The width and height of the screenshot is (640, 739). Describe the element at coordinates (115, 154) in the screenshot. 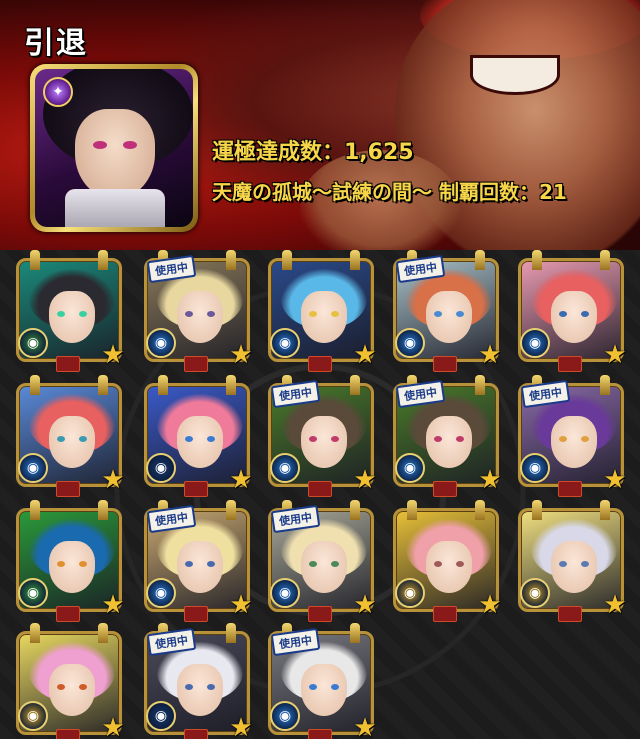

I see `avatar-face` at that location.